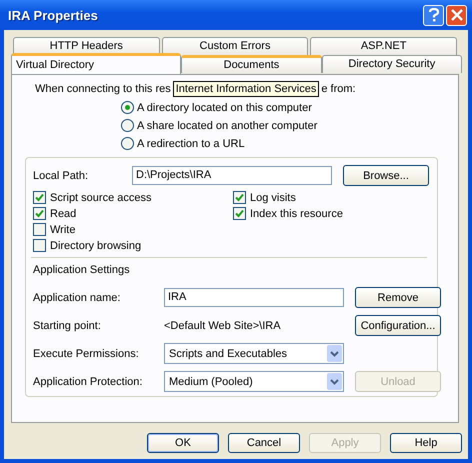 The height and width of the screenshot is (463, 472). Describe the element at coordinates (223, 326) in the screenshot. I see `field-value: <Default Web Site>\IRA` at that location.